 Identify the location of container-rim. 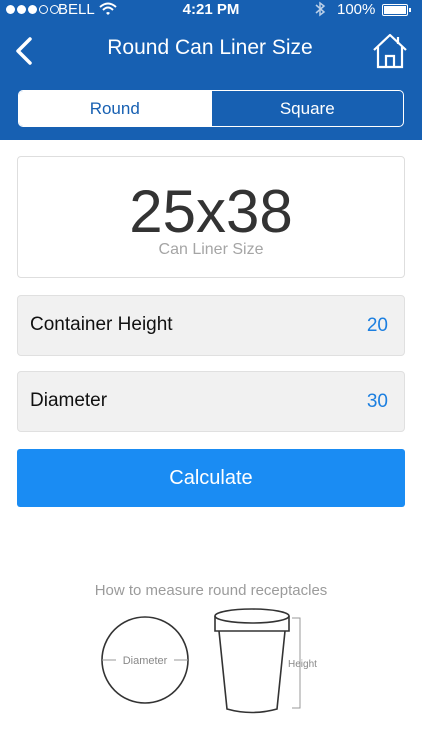
(252, 616).